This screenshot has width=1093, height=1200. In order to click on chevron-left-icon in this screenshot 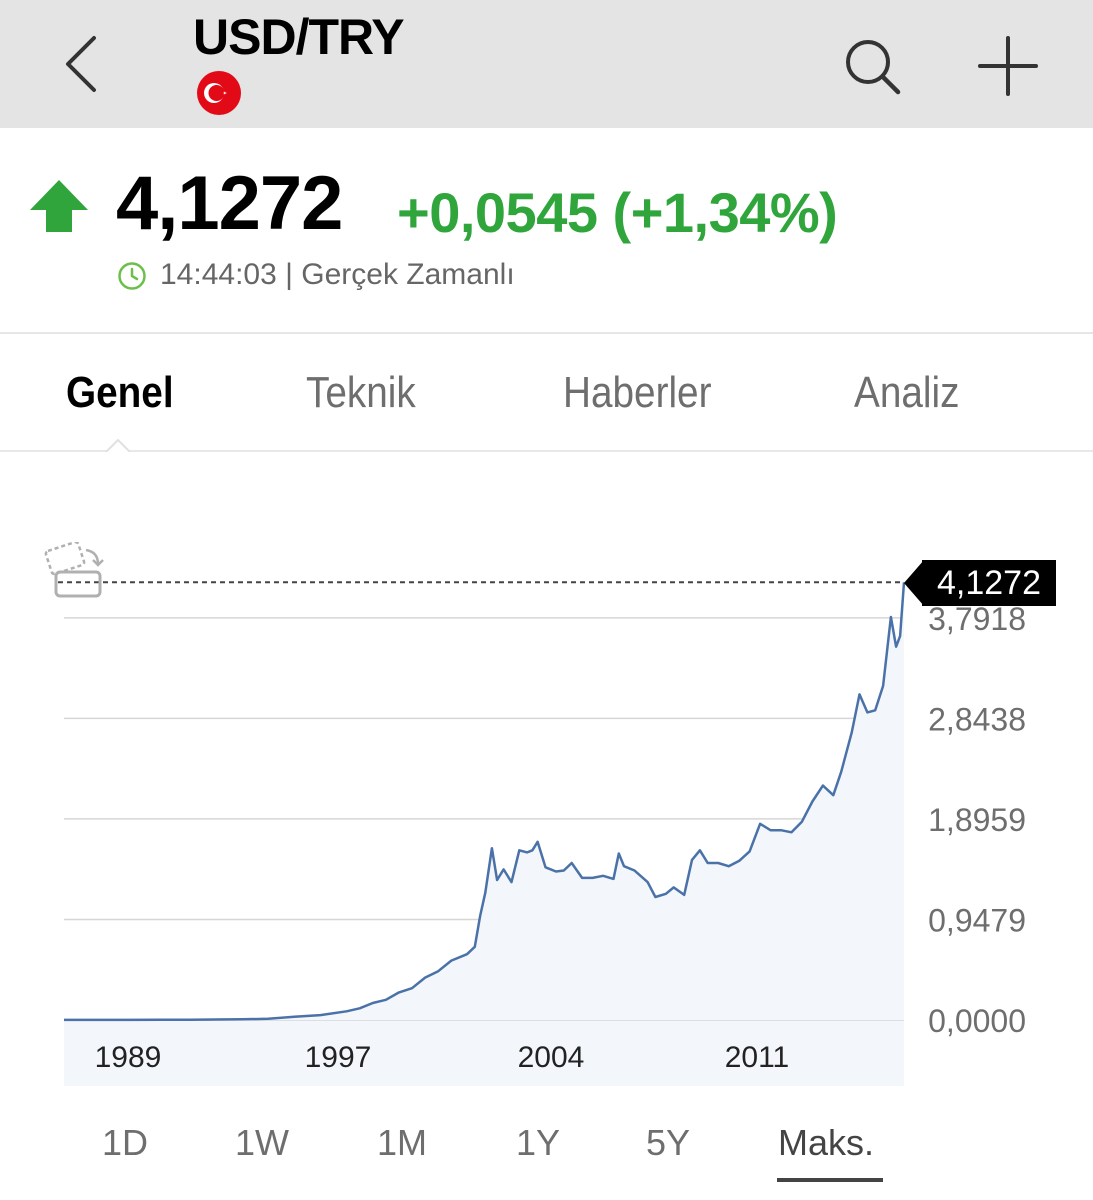, I will do `click(81, 64)`.